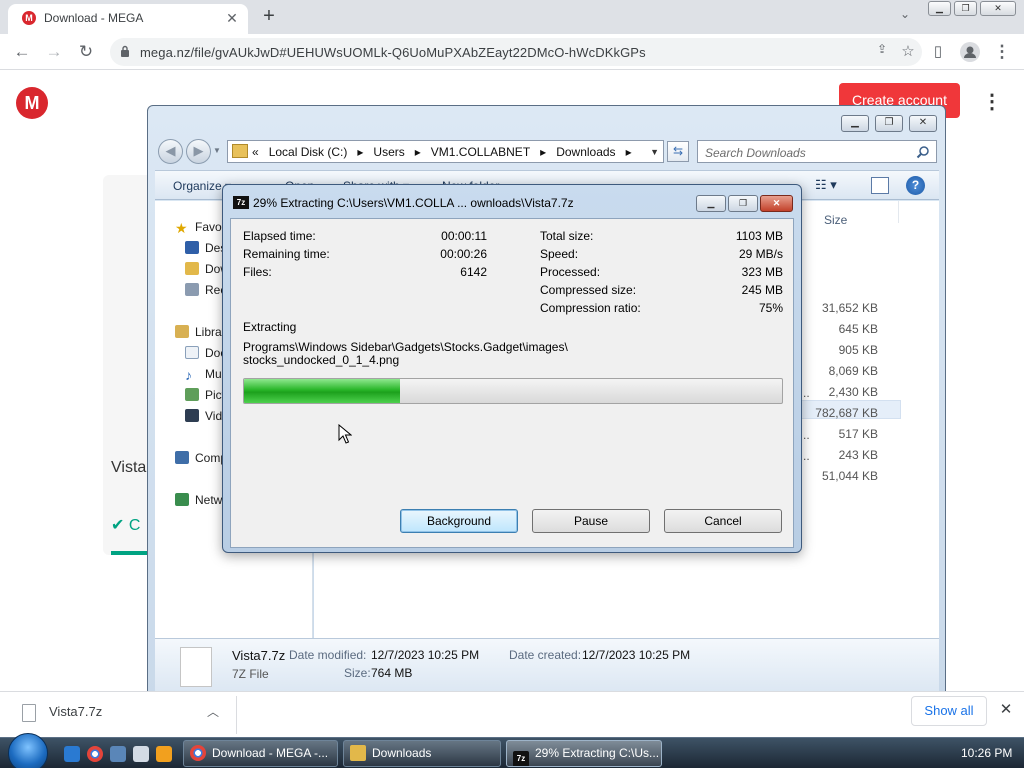  Describe the element at coordinates (192, 247) in the screenshot. I see `desktop-icon` at that location.